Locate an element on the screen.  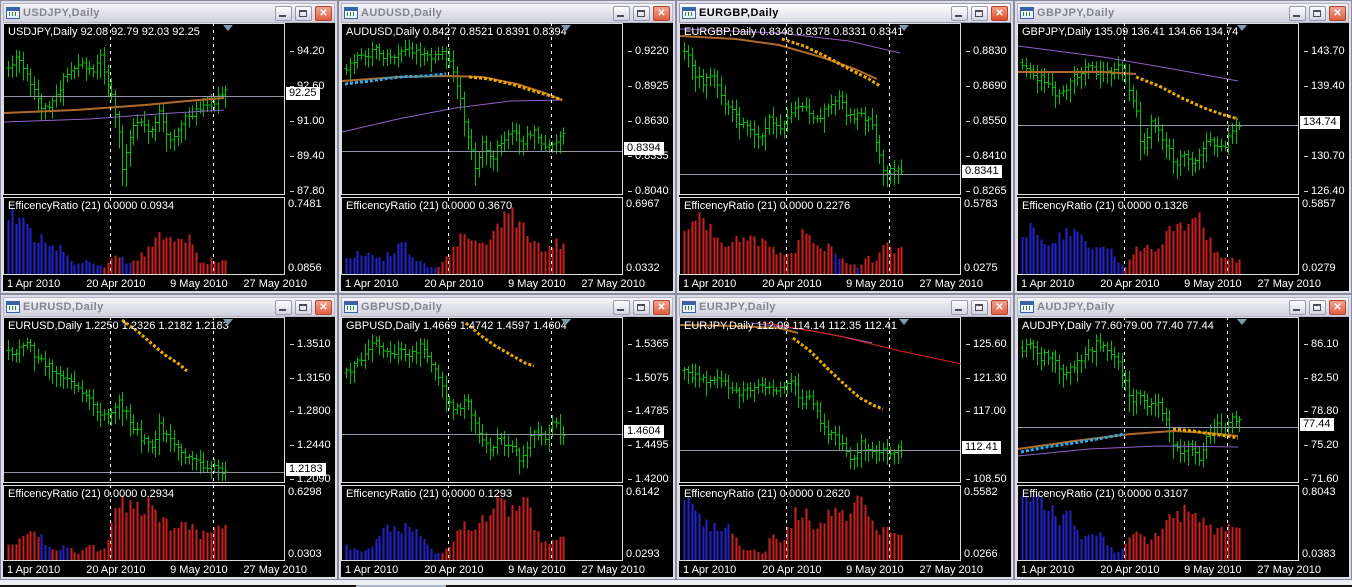
window-titlebar: GBPJPY,Daily is located at coordinates (1183, 13).